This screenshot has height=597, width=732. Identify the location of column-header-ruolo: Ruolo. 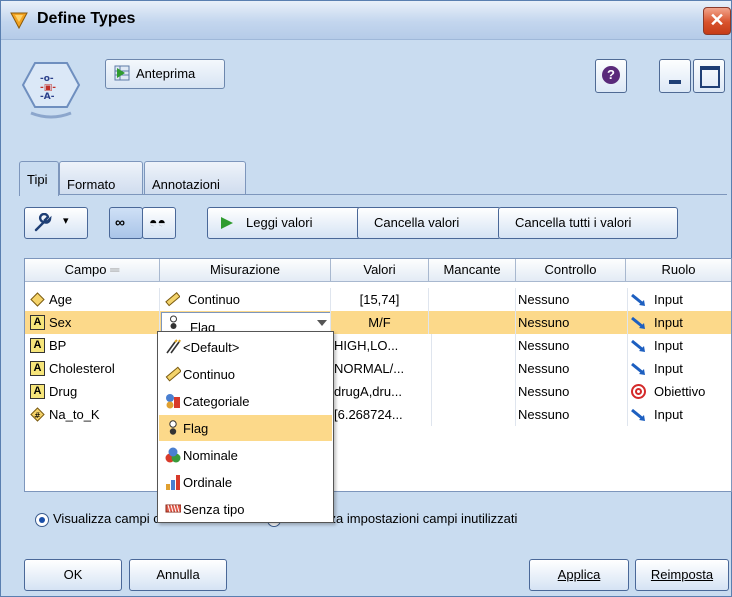
(678, 270).